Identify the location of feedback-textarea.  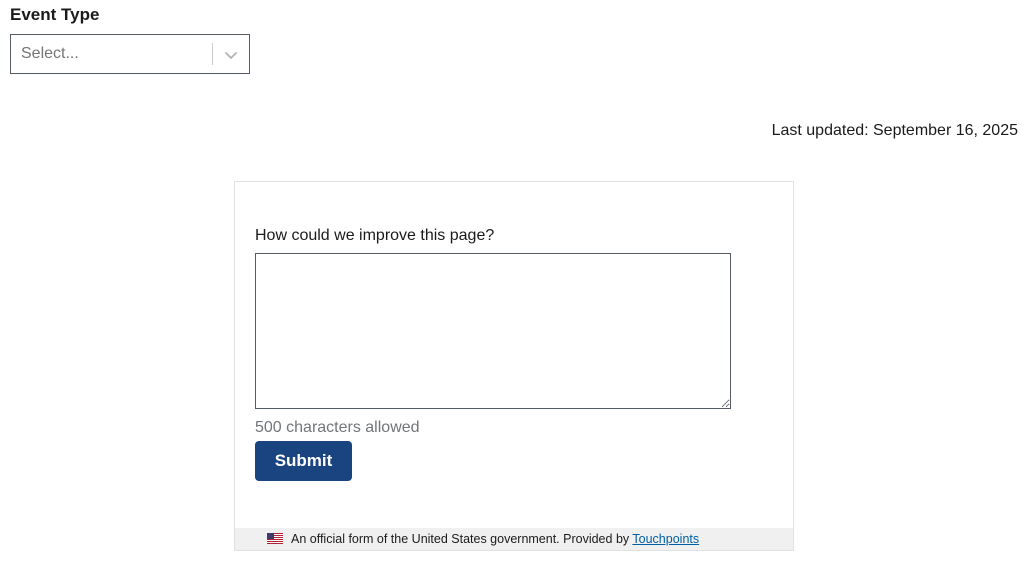
(493, 331).